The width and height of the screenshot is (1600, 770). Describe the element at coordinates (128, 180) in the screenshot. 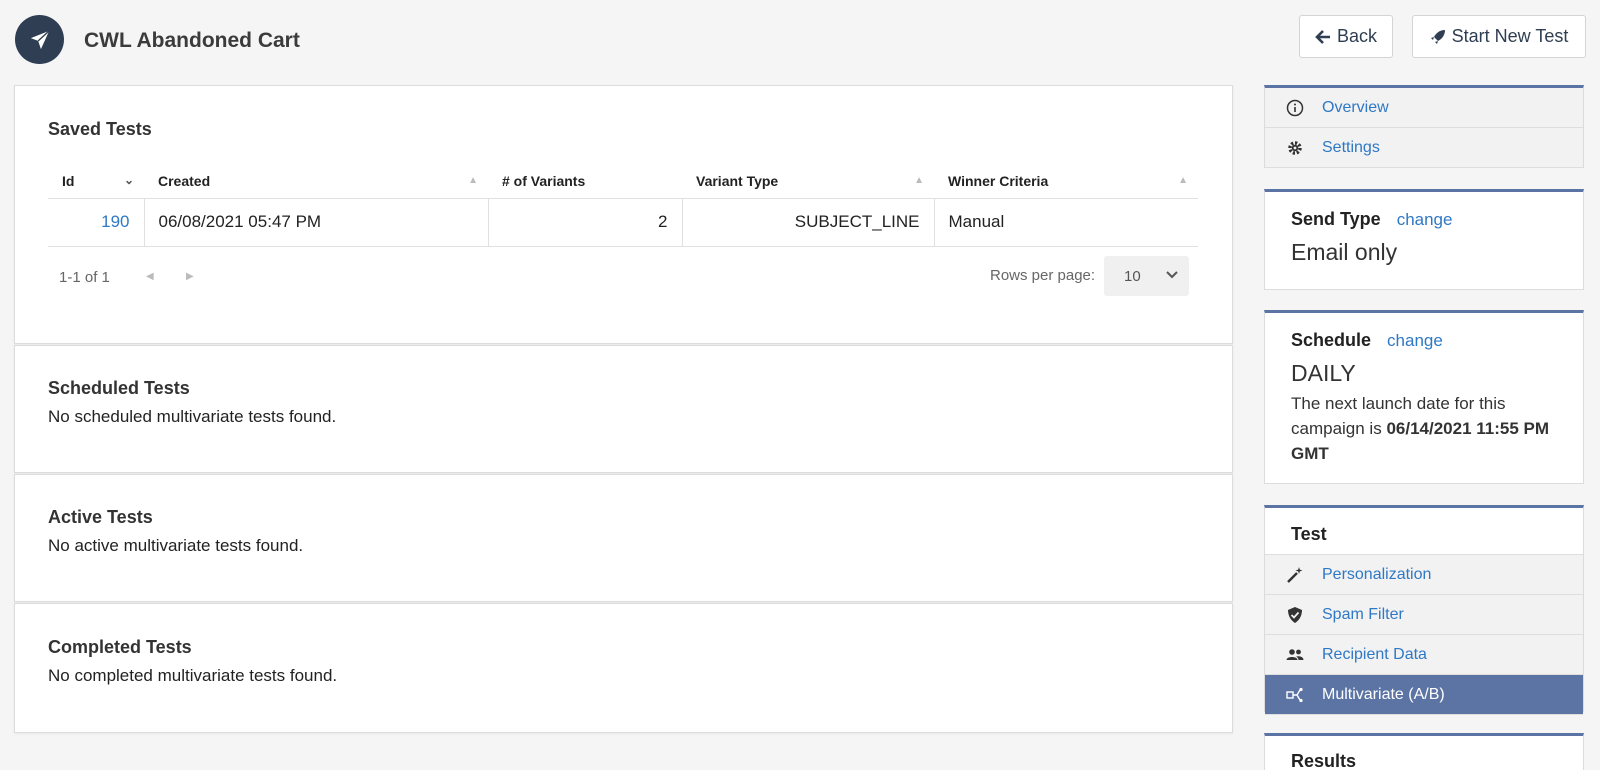

I see `sort-desc-icon: ⌄` at that location.